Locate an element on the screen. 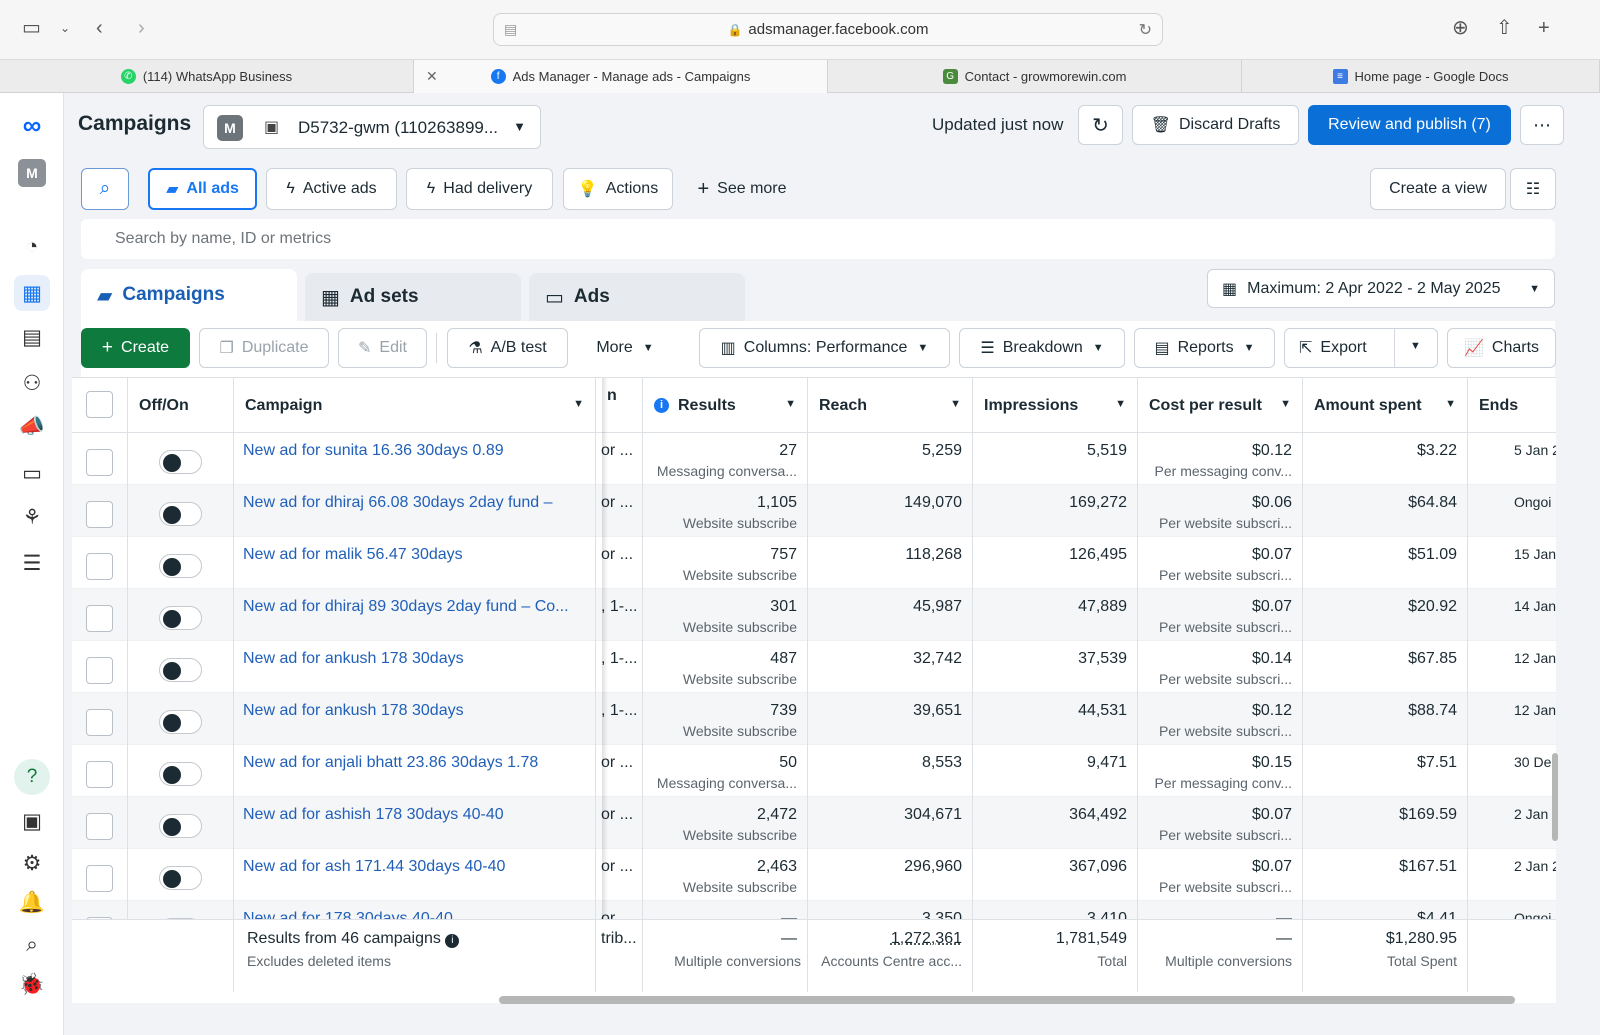 Image resolution: width=1600 pixels, height=1035 pixels. audiences-icon: ⚇ is located at coordinates (32, 383).